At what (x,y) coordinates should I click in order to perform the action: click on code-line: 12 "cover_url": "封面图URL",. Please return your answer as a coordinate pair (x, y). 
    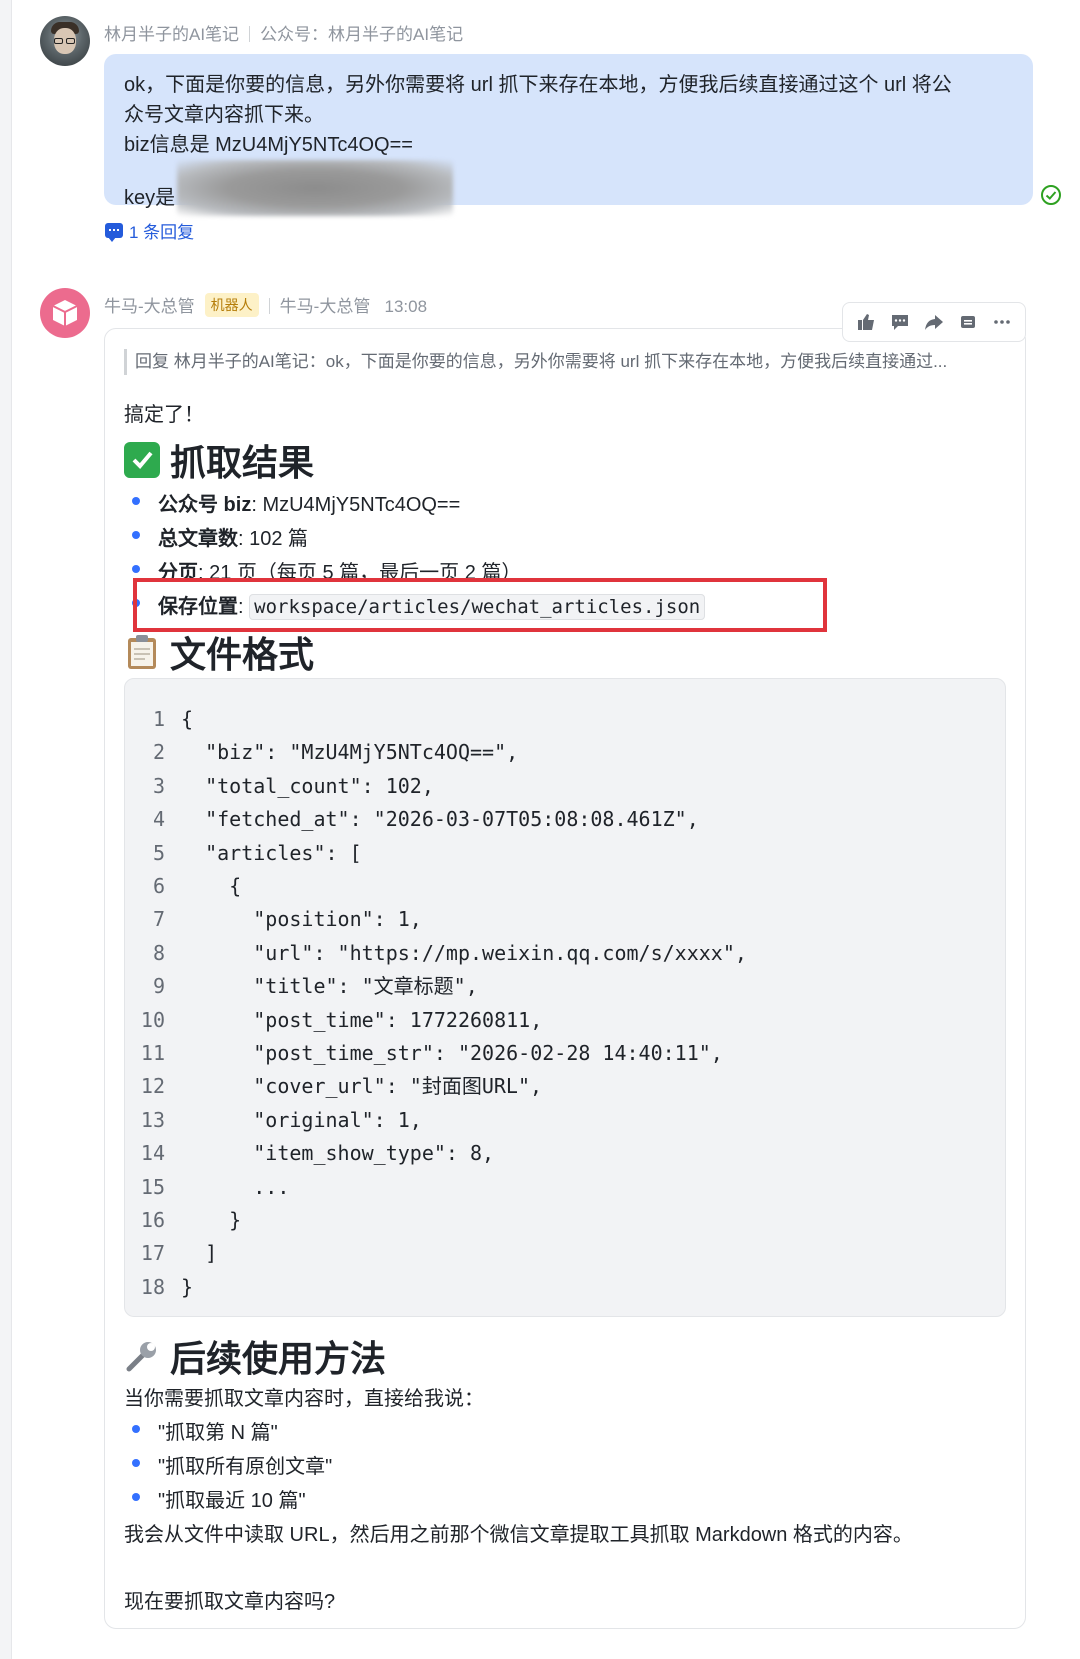
    Looking at the image, I should click on (333, 1086).